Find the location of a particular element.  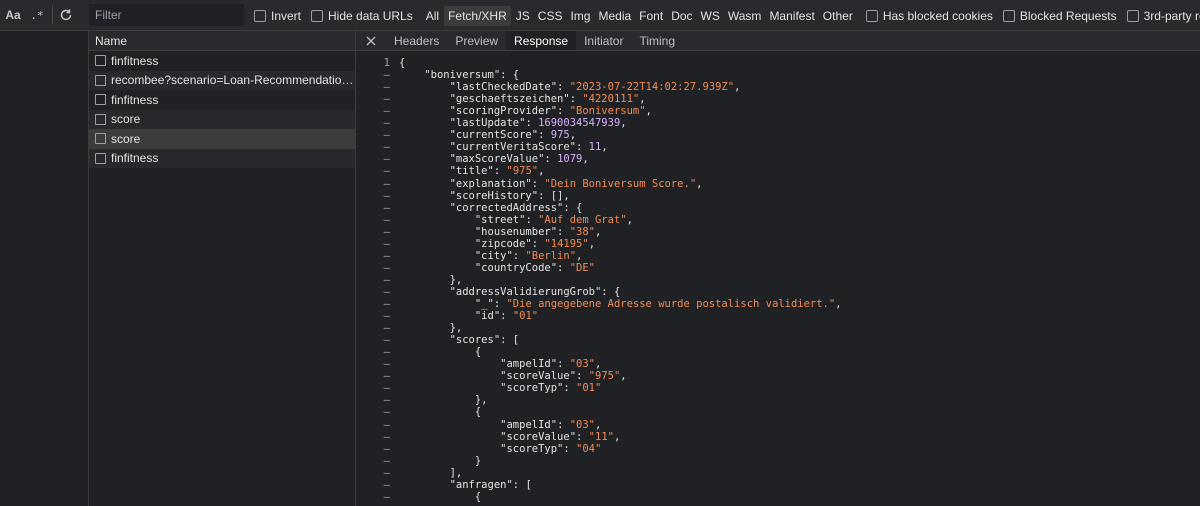

type-filter-doc: Doc is located at coordinates (681, 16).